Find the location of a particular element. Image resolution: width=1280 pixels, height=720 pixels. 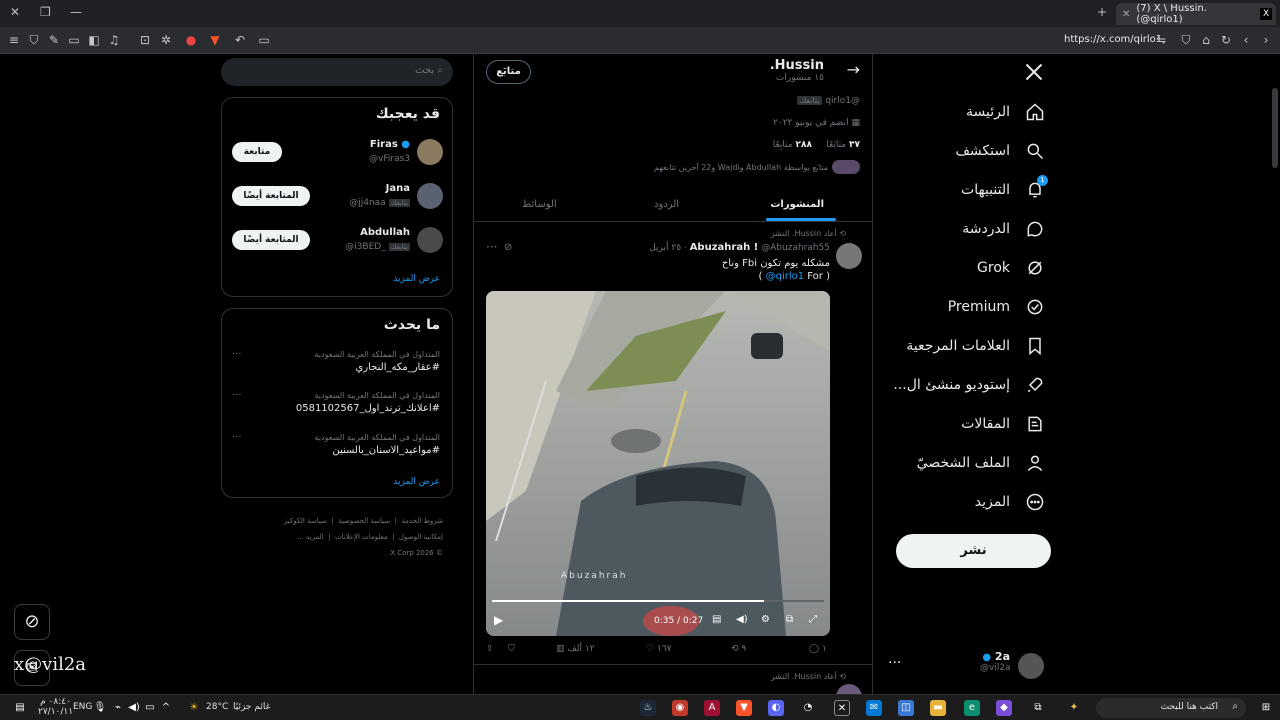

post-author-avatar is located at coordinates (849, 256).